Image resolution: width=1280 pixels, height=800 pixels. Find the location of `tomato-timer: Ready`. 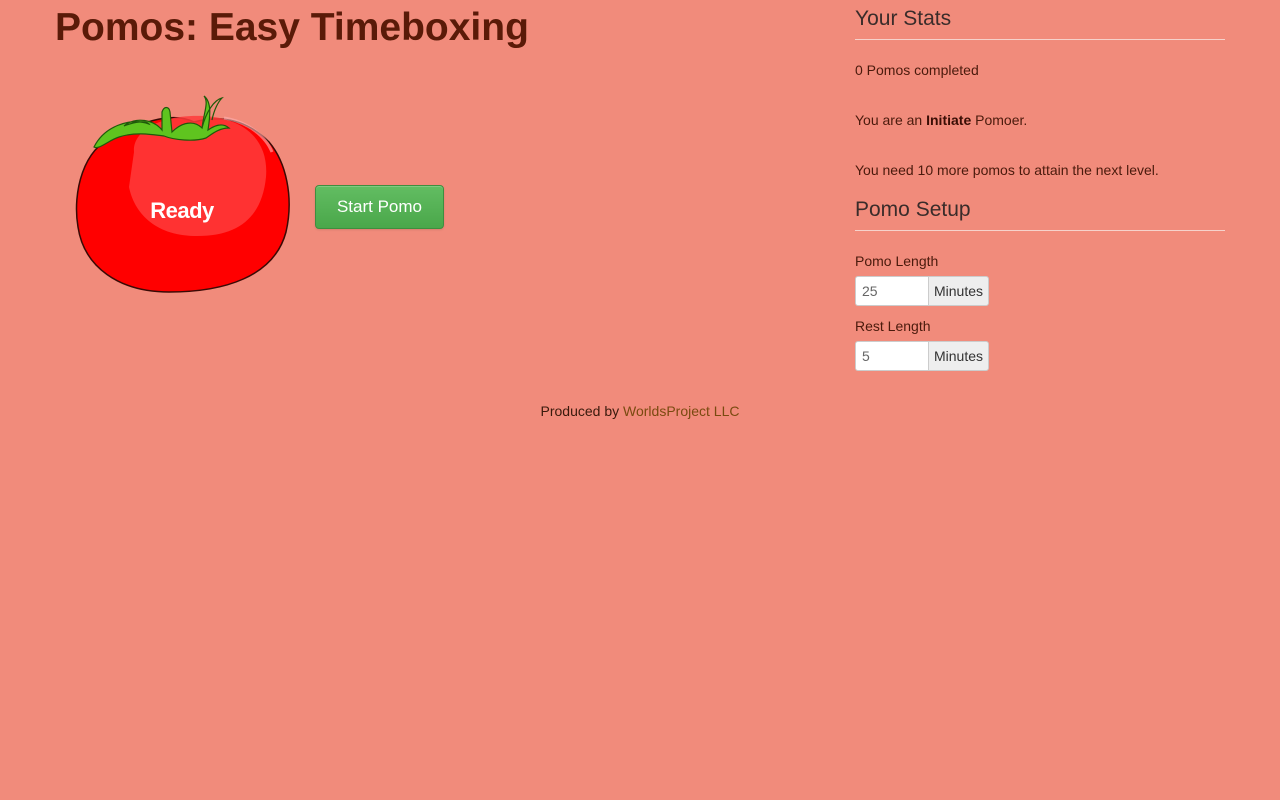

tomato-timer: Ready is located at coordinates (182, 194).